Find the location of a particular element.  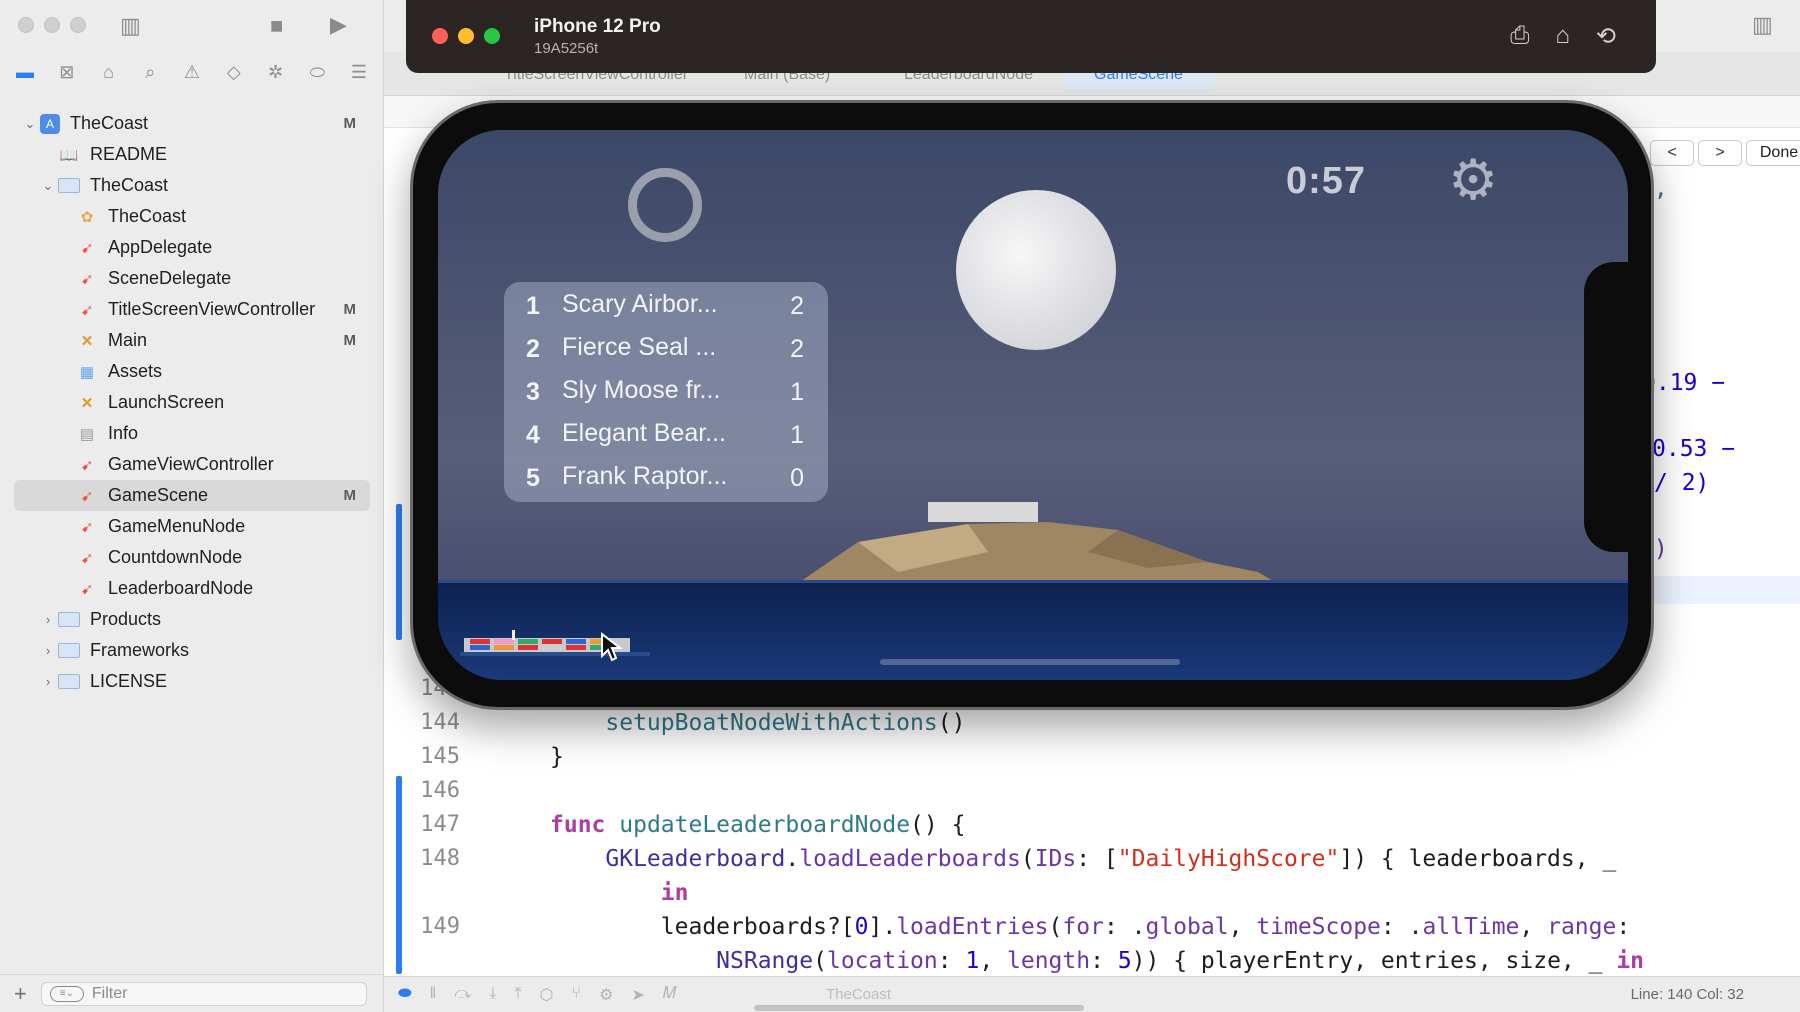

file-name: GameMenuNode is located at coordinates (177, 526).